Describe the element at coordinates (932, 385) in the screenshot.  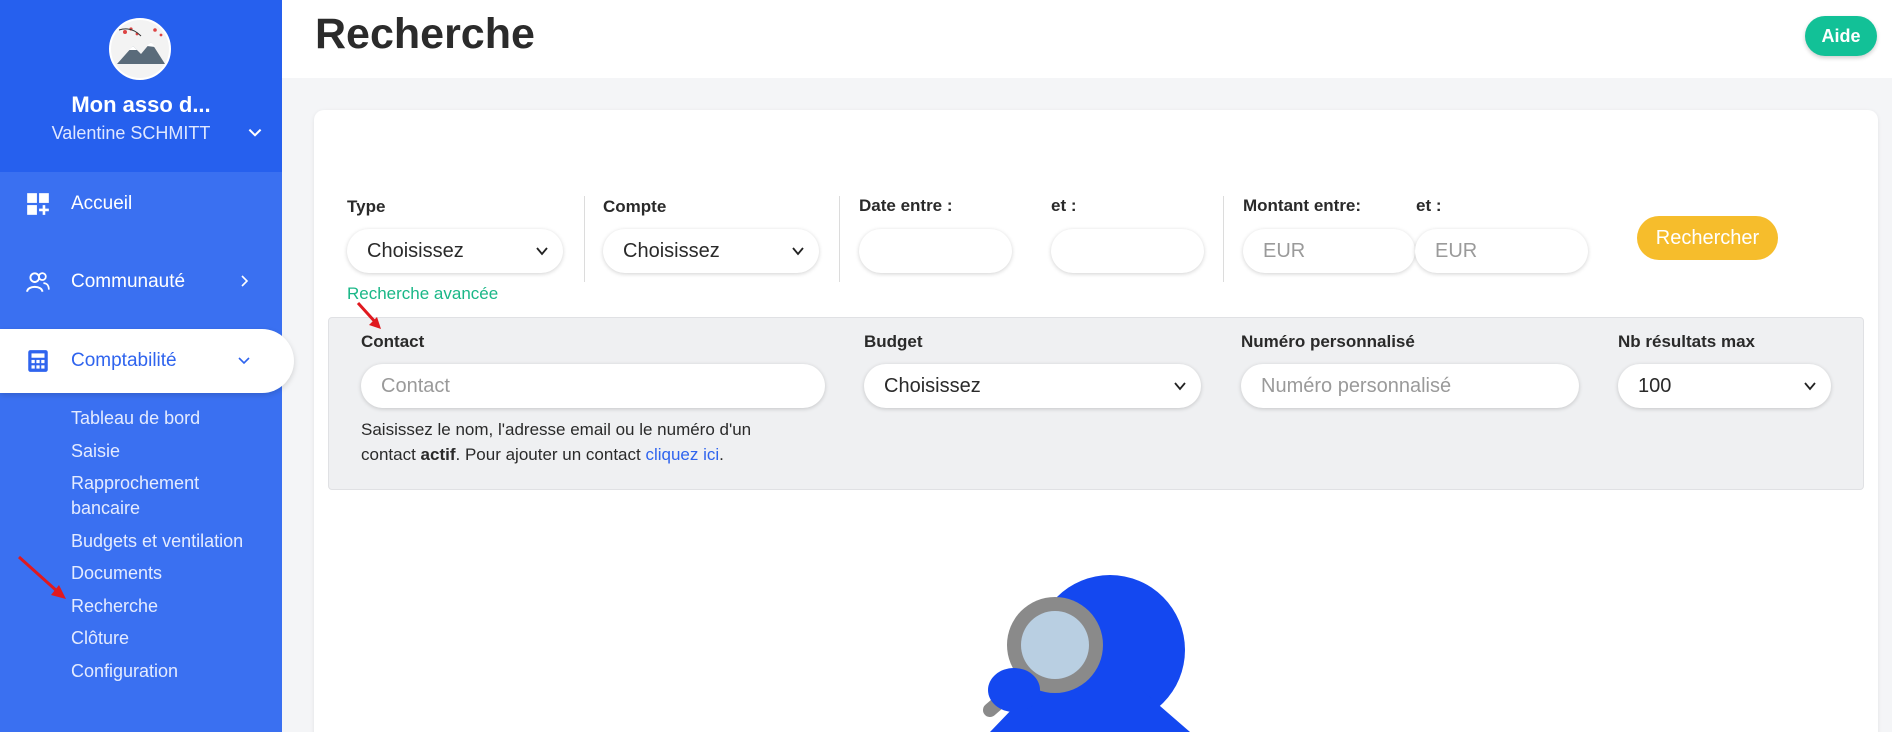
I see `budget-select-value: Choisissez` at that location.